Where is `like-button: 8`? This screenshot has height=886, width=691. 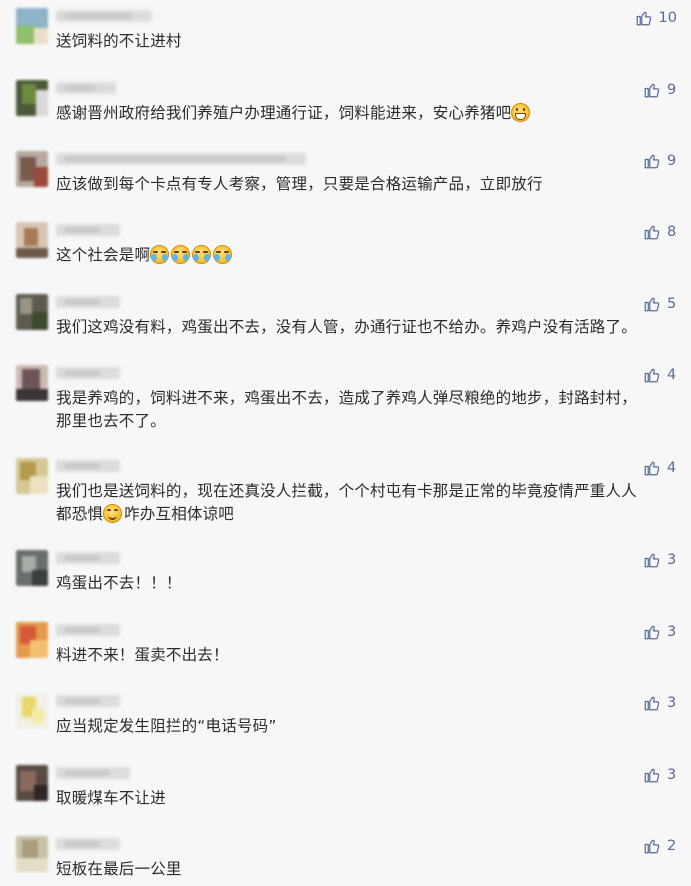
like-button: 8 is located at coordinates (660, 232).